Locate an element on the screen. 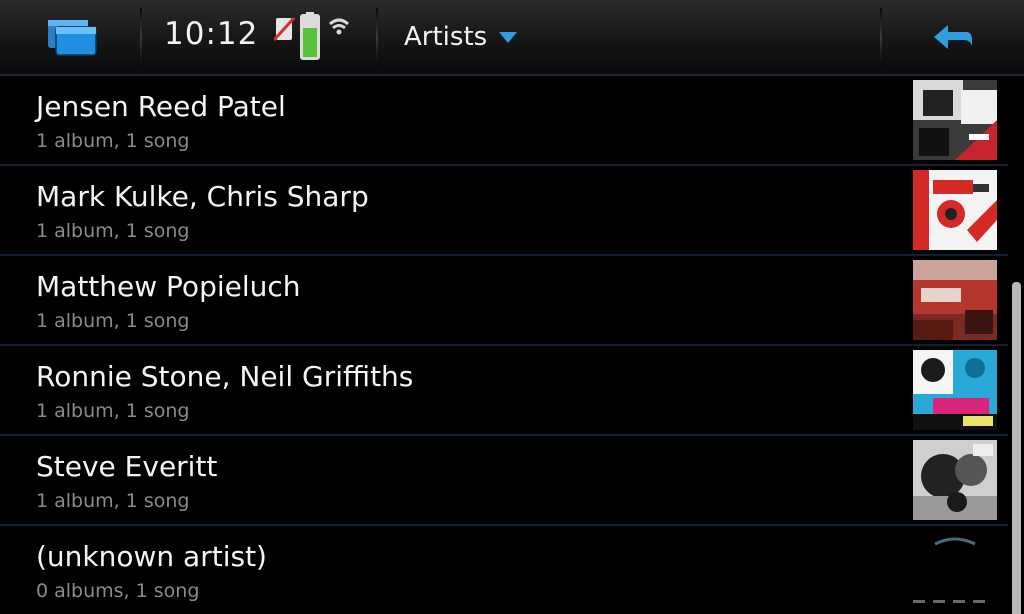 This screenshot has width=1024, height=614. artist-row: Mark Kulke, Chris Sharp 1 album, 1 song is located at coordinates (504, 211).